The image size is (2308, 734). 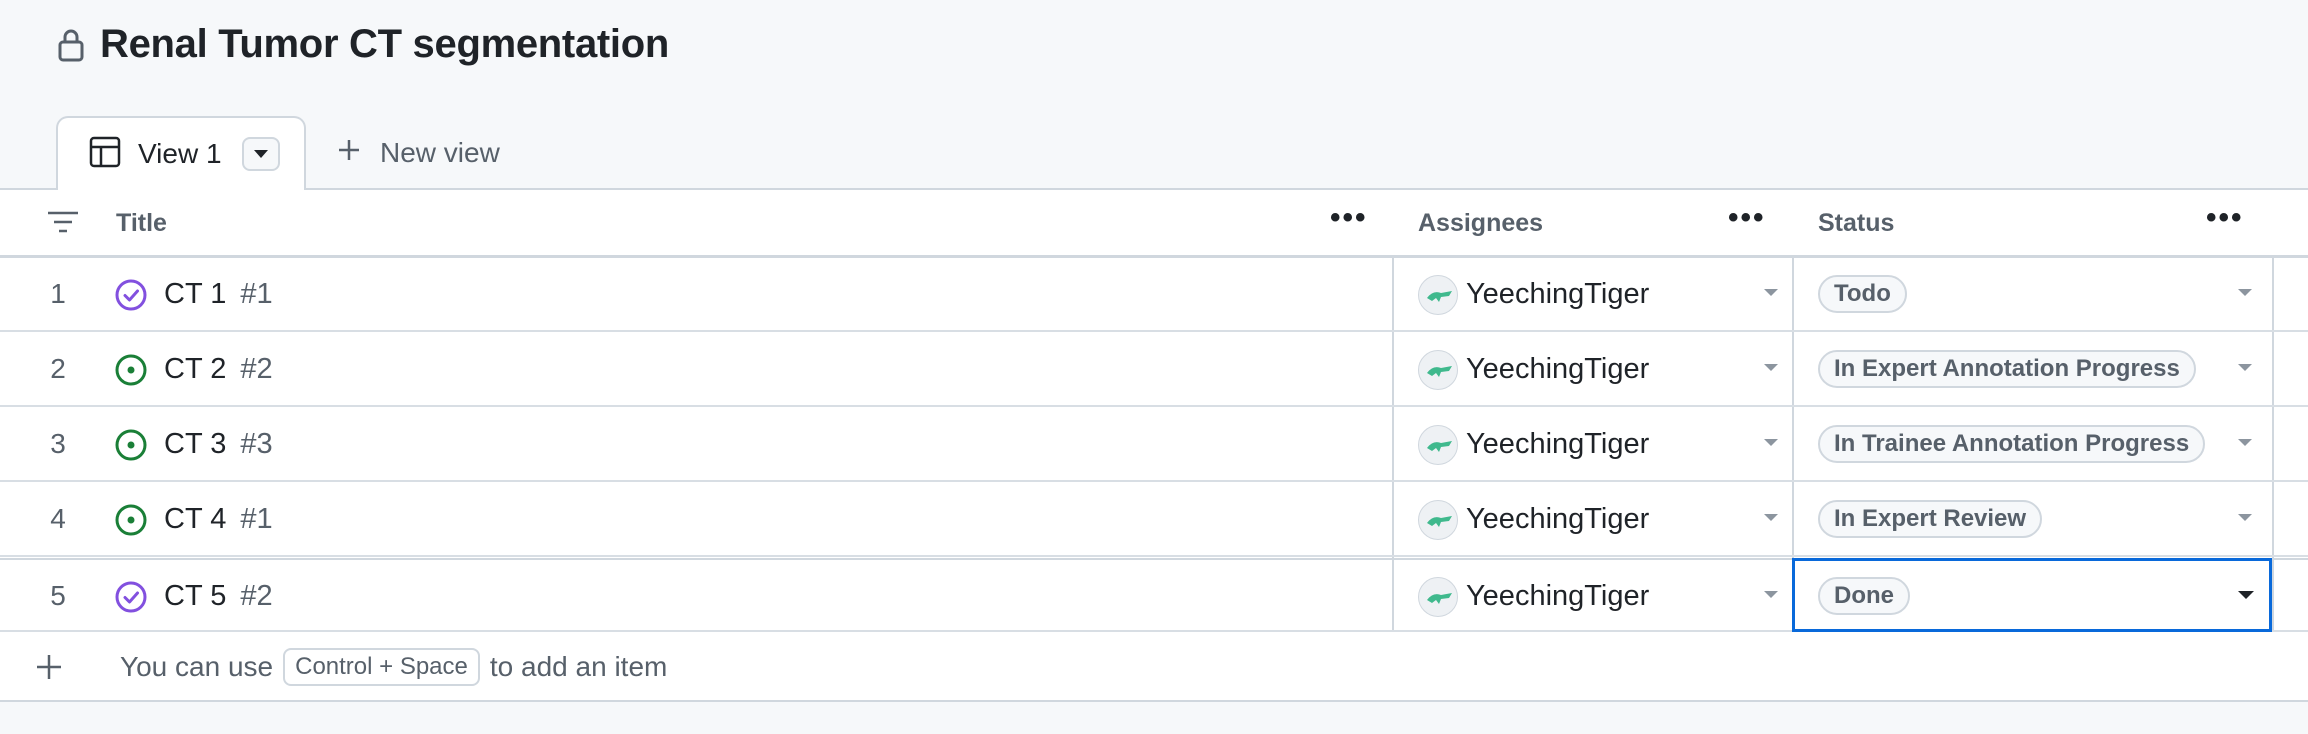 I want to click on issue-title: CT 4 #1, so click(x=218, y=519).